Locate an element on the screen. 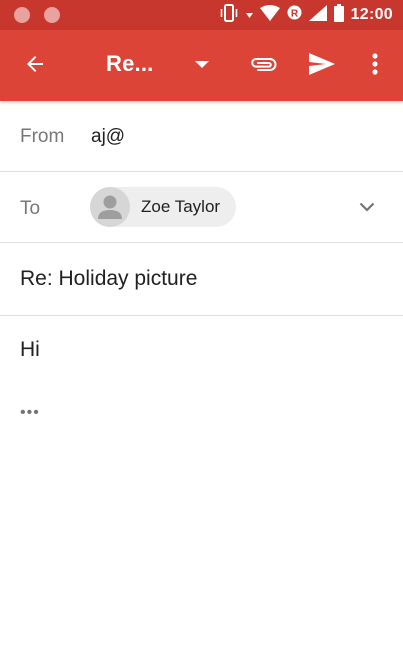 This screenshot has height=672, width=403. account-dropdown-button is located at coordinates (202, 65).